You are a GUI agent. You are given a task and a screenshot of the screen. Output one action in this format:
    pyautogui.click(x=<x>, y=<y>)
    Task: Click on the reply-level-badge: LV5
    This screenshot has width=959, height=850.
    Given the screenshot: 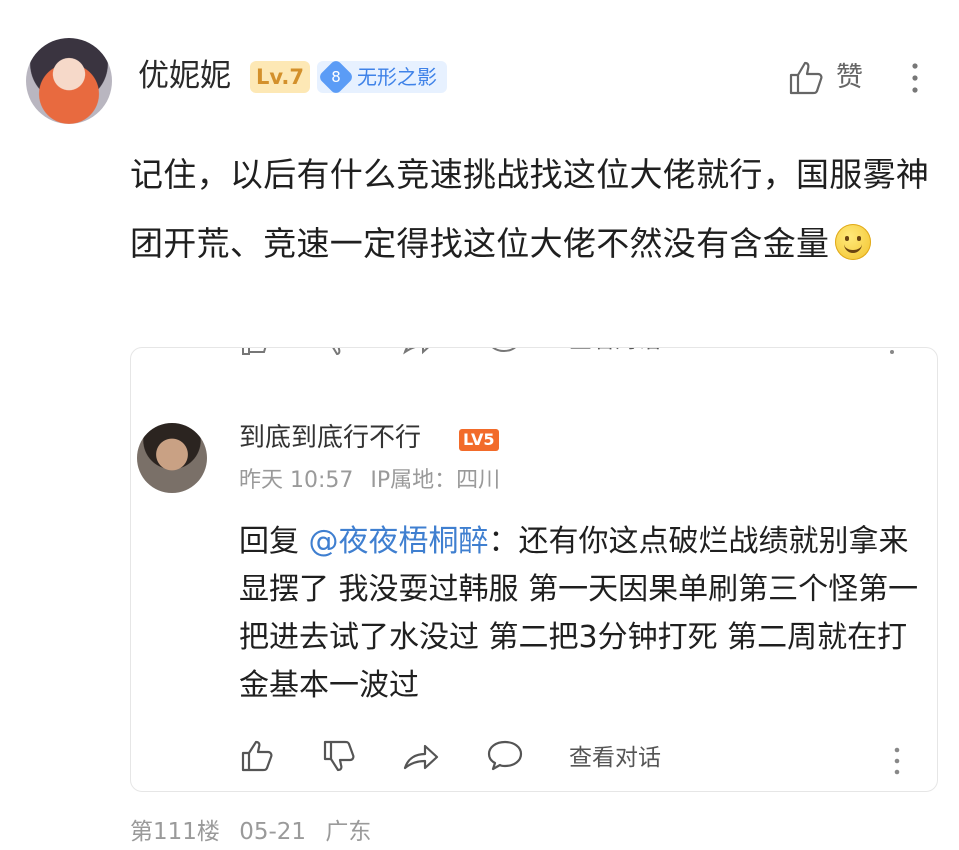 What is the action you would take?
    pyautogui.click(x=479, y=440)
    